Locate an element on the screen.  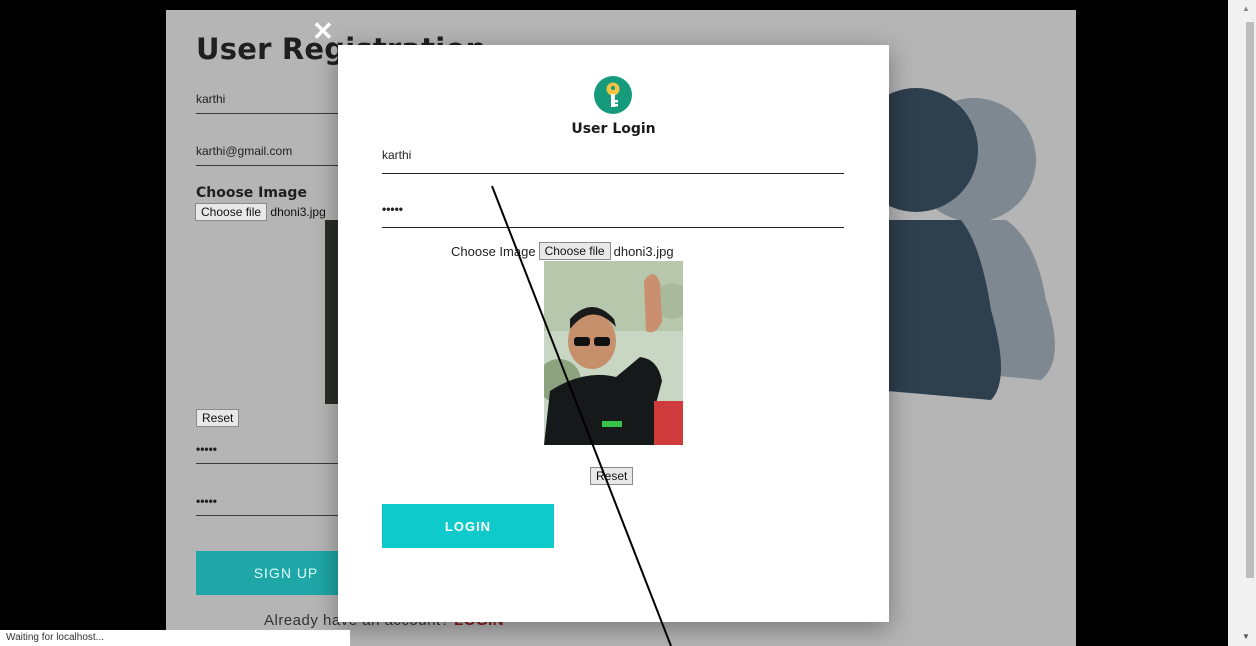
login-image-preview is located at coordinates (613, 353).